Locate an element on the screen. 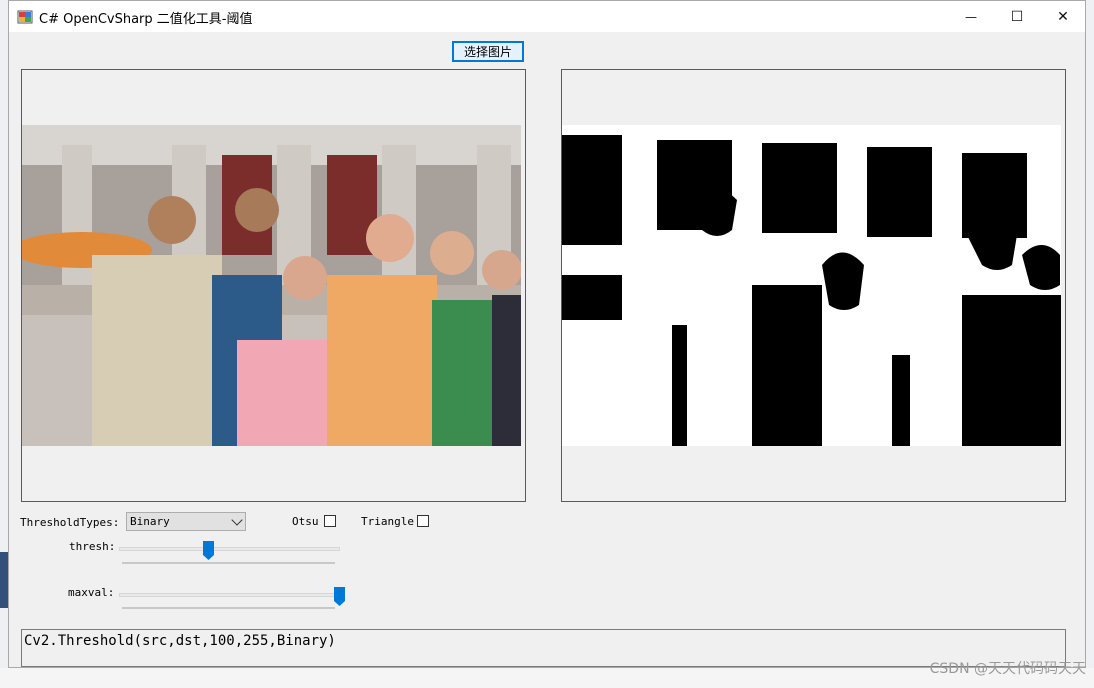 The height and width of the screenshot is (688, 1094). maxval-slider-thumb is located at coordinates (339, 596).